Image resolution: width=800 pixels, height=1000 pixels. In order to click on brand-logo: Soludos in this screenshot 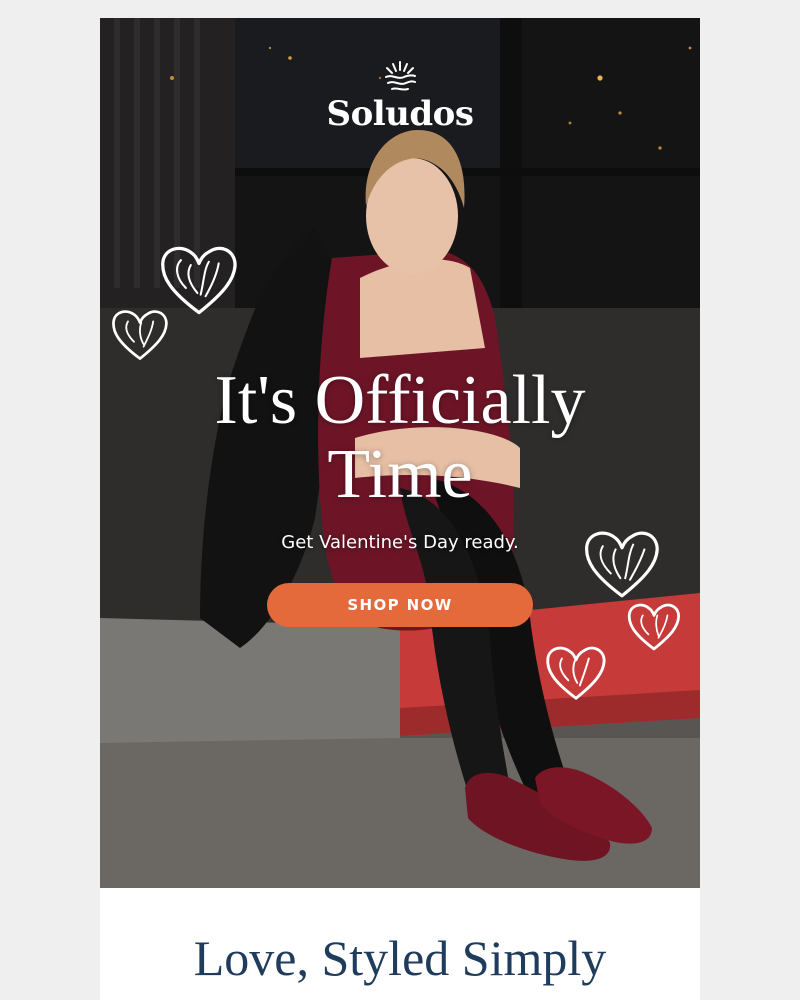, I will do `click(400, 97)`.